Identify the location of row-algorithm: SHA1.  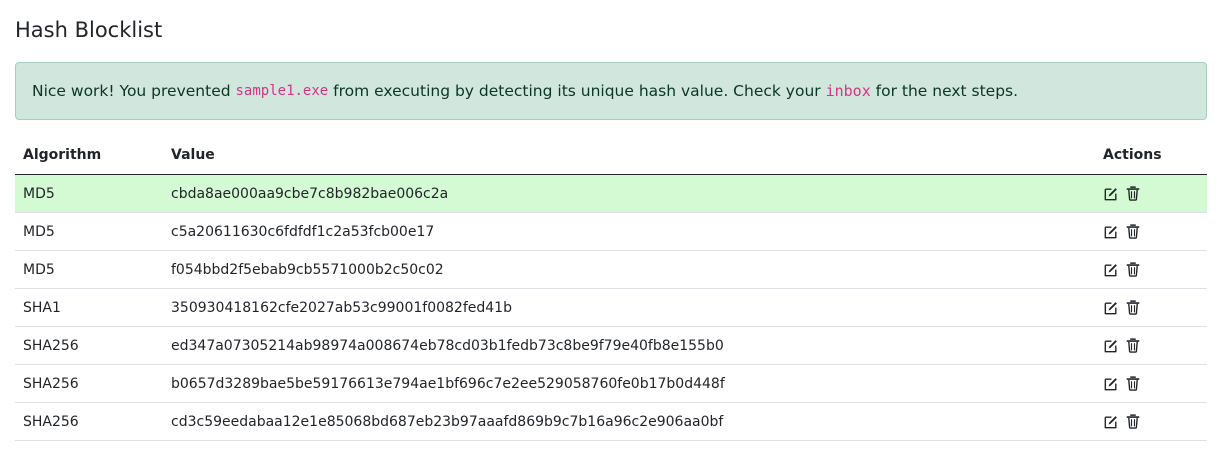
(89, 307).